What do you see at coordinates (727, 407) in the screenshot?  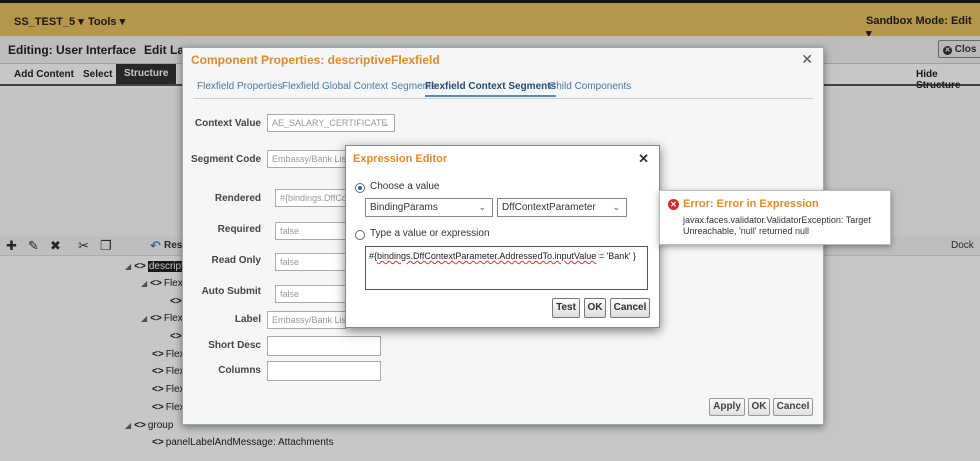 I see `apply-button: Apply` at bounding box center [727, 407].